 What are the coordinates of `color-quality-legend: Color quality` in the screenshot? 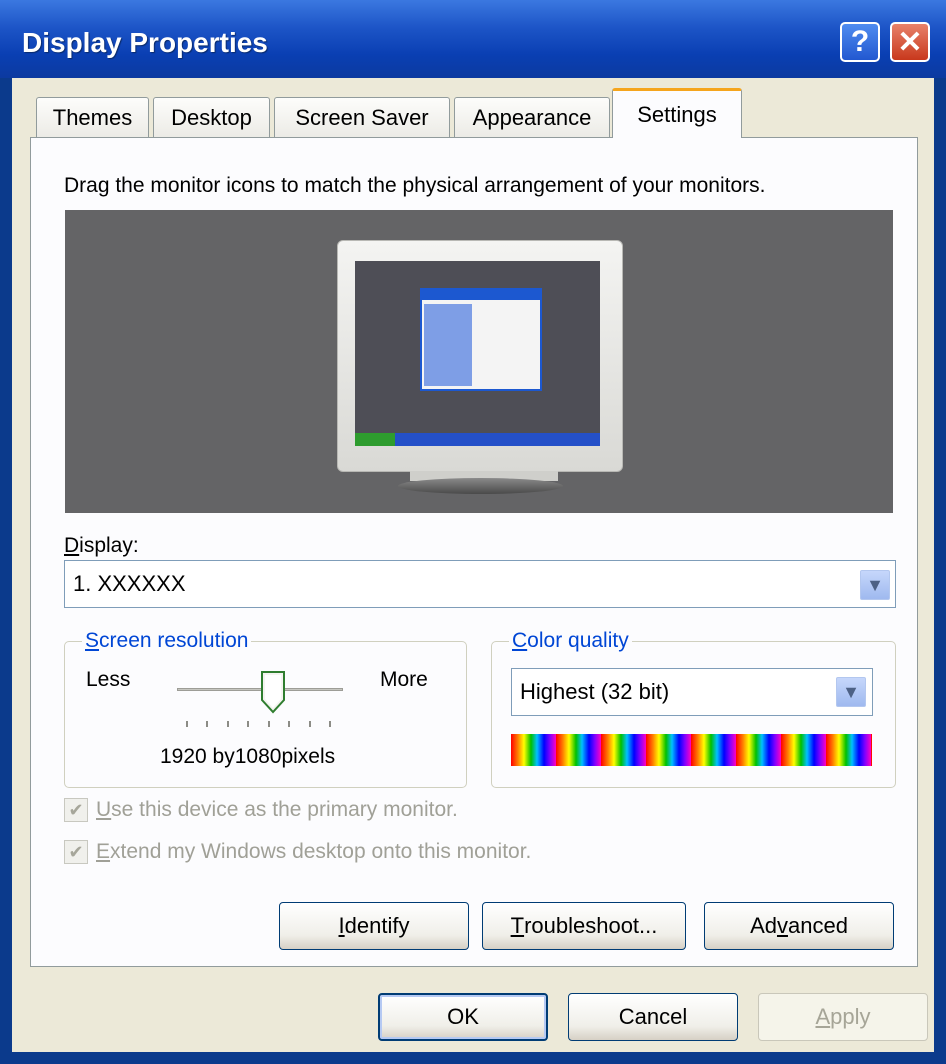 It's located at (570, 641).